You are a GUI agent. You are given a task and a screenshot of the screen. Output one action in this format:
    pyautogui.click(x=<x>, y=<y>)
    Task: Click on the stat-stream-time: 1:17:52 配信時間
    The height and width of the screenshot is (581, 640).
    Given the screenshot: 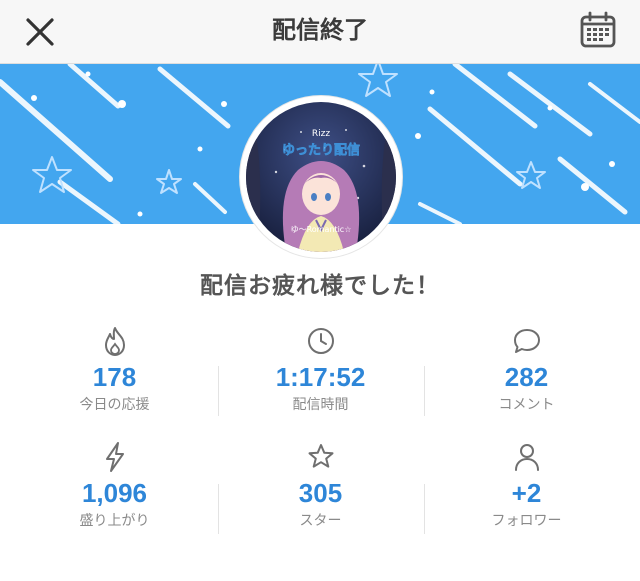 What is the action you would take?
    pyautogui.click(x=320, y=369)
    